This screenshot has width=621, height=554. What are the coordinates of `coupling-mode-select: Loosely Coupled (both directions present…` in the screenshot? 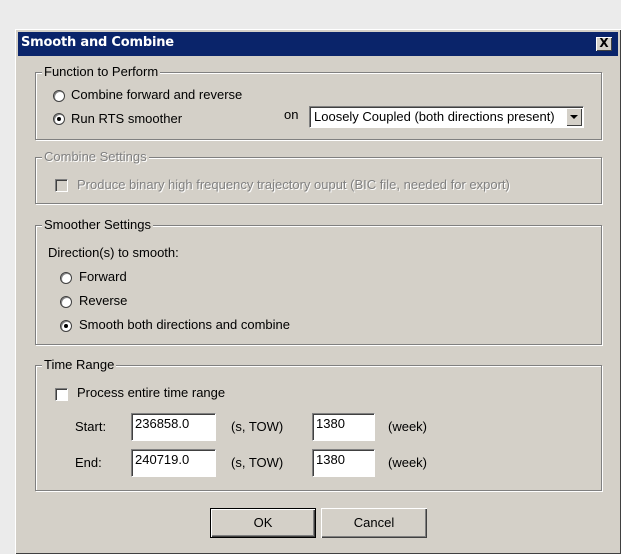 It's located at (446, 117).